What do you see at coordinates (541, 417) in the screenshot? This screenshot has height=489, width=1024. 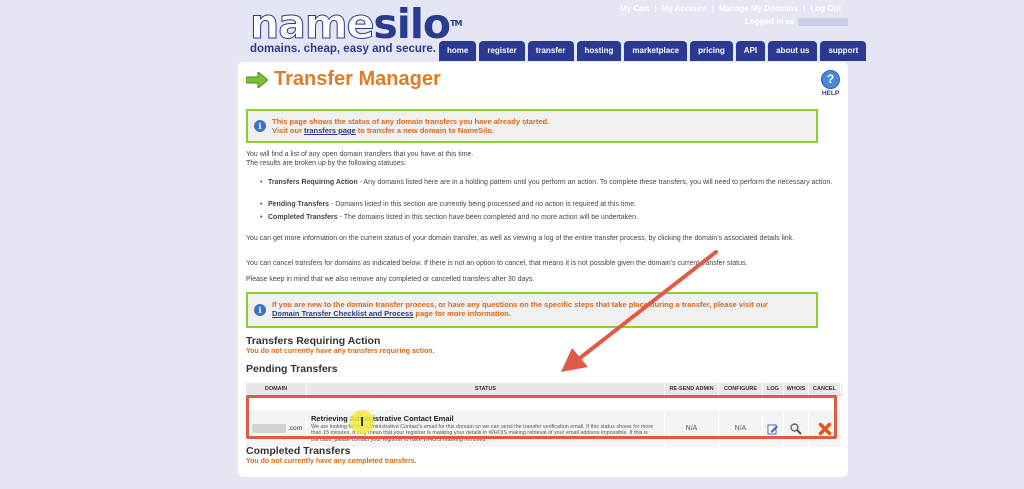 I see `highlight-box` at bounding box center [541, 417].